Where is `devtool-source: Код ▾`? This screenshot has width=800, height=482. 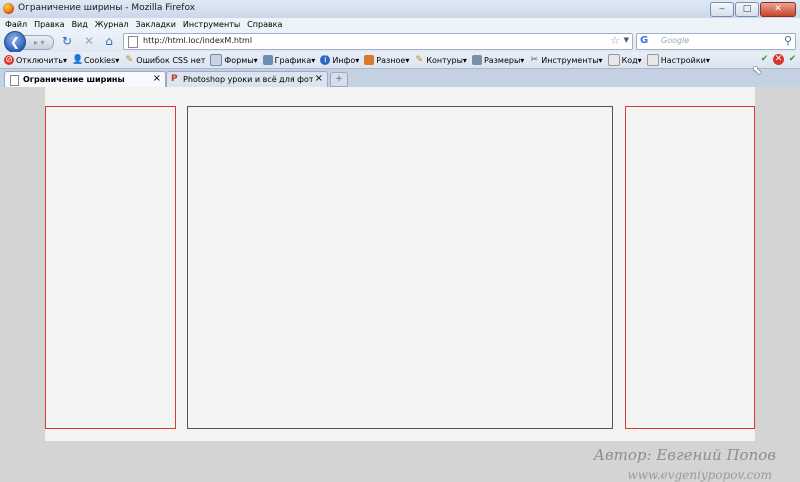 devtool-source: Код ▾ is located at coordinates (624, 60).